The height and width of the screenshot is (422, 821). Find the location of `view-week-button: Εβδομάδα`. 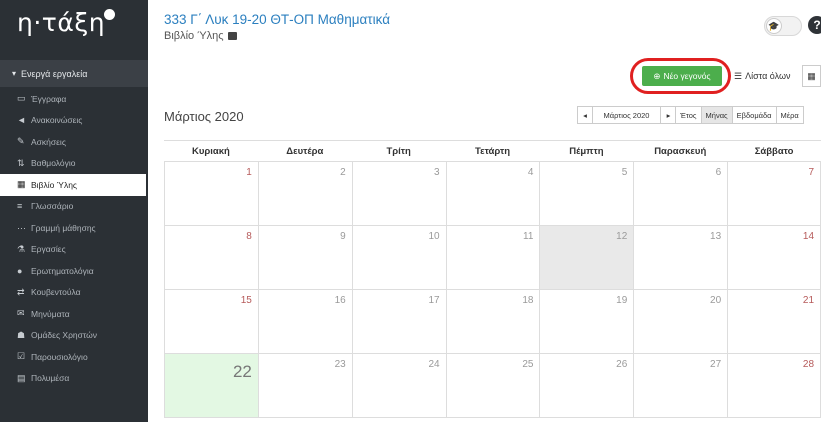

view-week-button: Εβδομάδα is located at coordinates (754, 115).